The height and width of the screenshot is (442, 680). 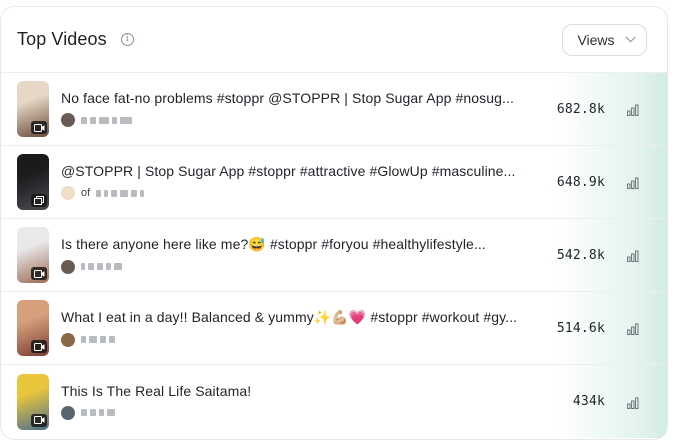 What do you see at coordinates (334, 40) in the screenshot?
I see `card-header: Top Videos i Views` at bounding box center [334, 40].